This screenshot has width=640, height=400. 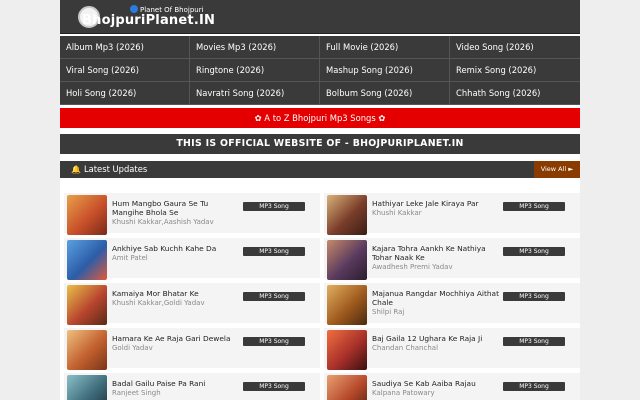 I want to click on song-artist: Awadhesh Premi Yadav, so click(x=412, y=267).